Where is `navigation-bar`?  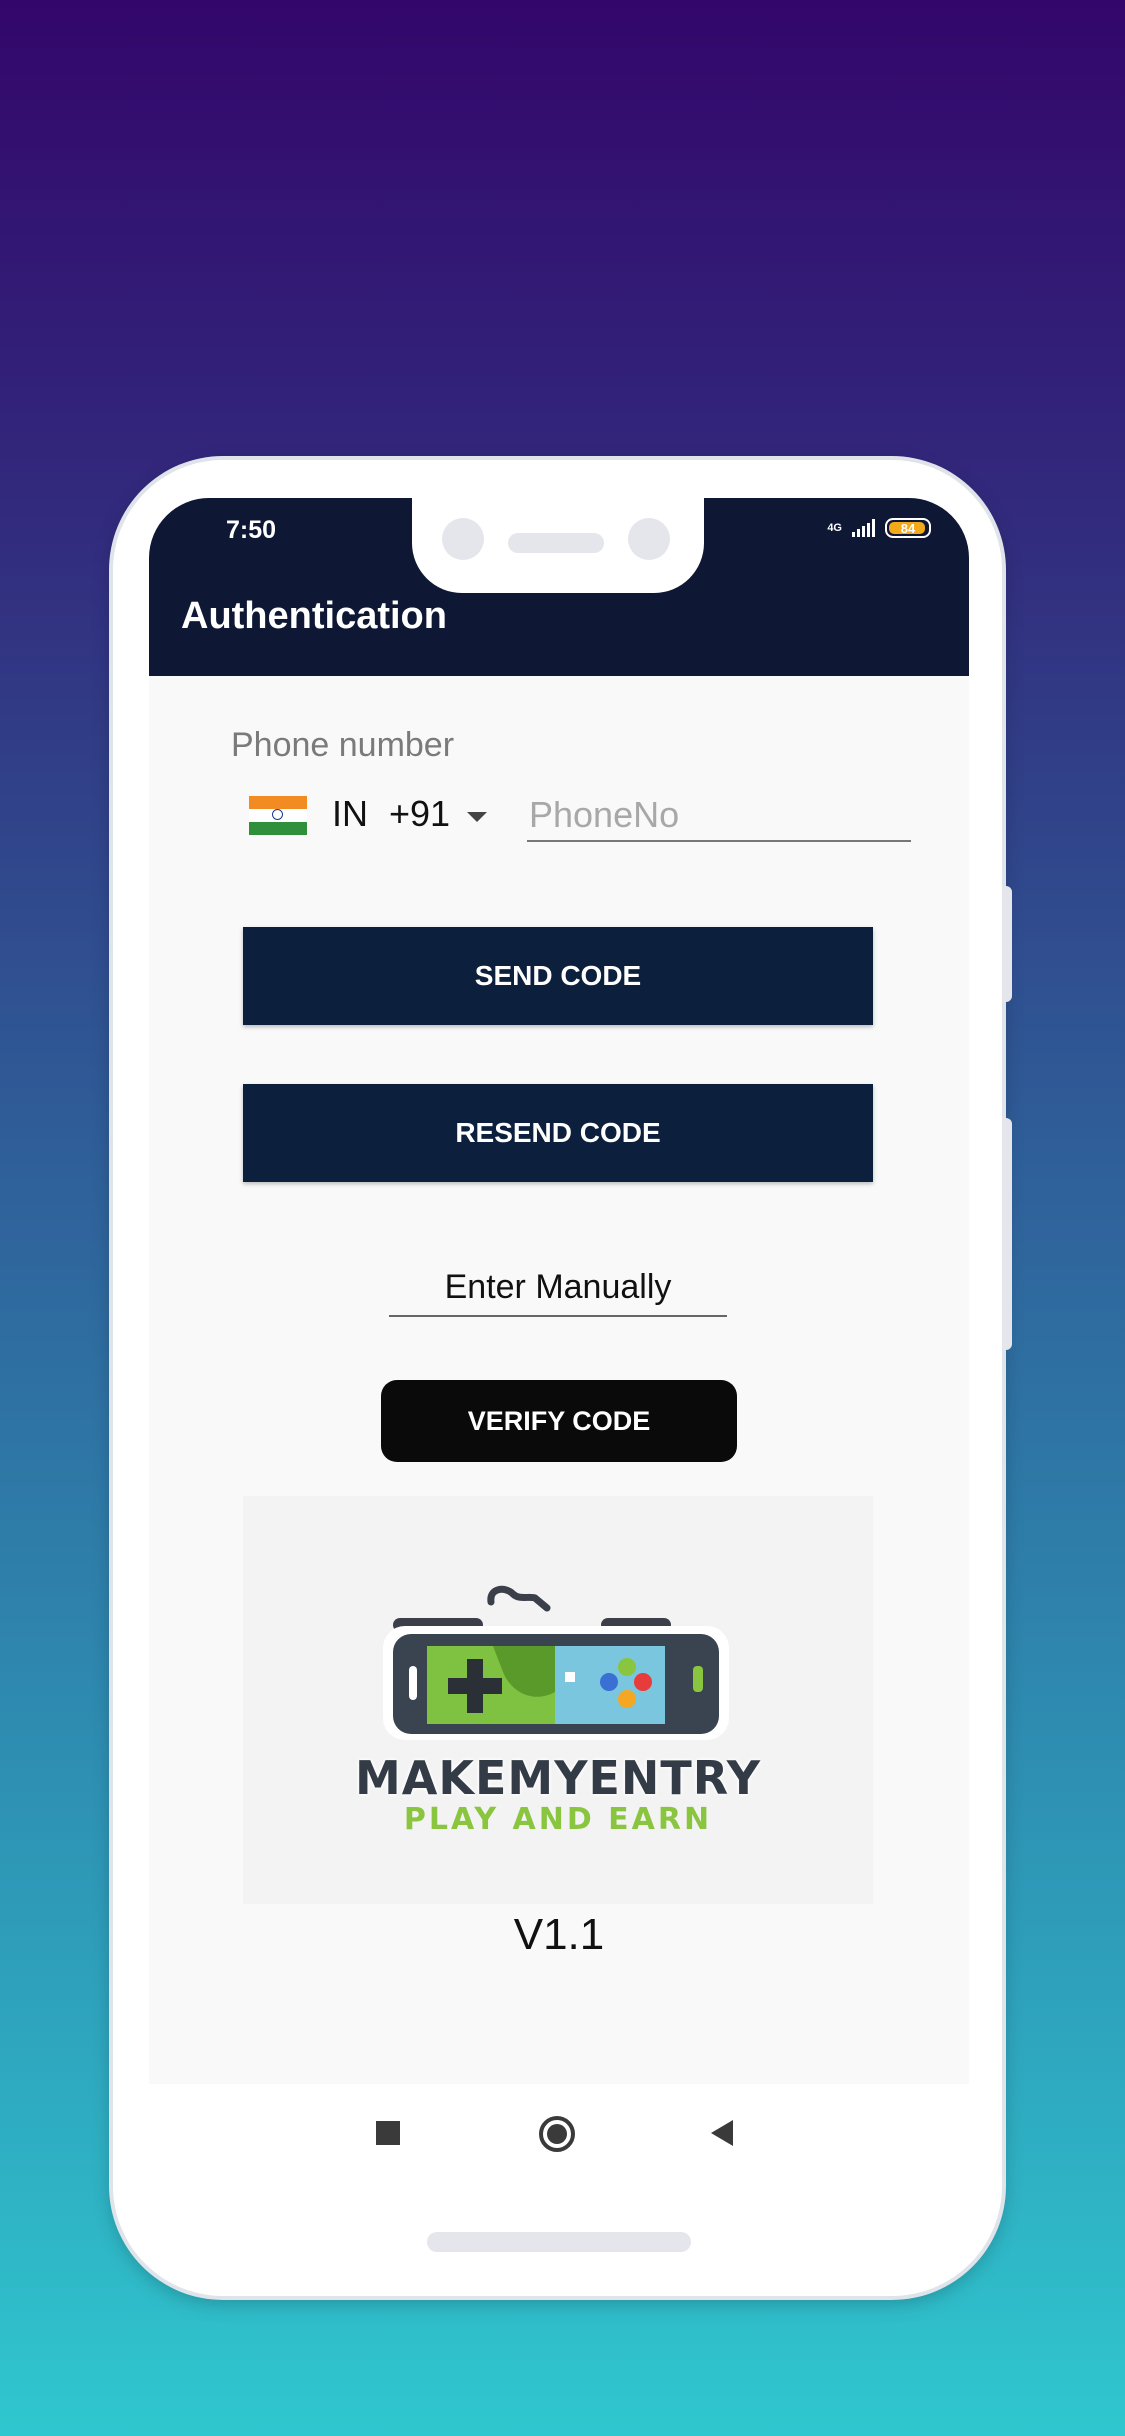 navigation-bar is located at coordinates (559, 2134).